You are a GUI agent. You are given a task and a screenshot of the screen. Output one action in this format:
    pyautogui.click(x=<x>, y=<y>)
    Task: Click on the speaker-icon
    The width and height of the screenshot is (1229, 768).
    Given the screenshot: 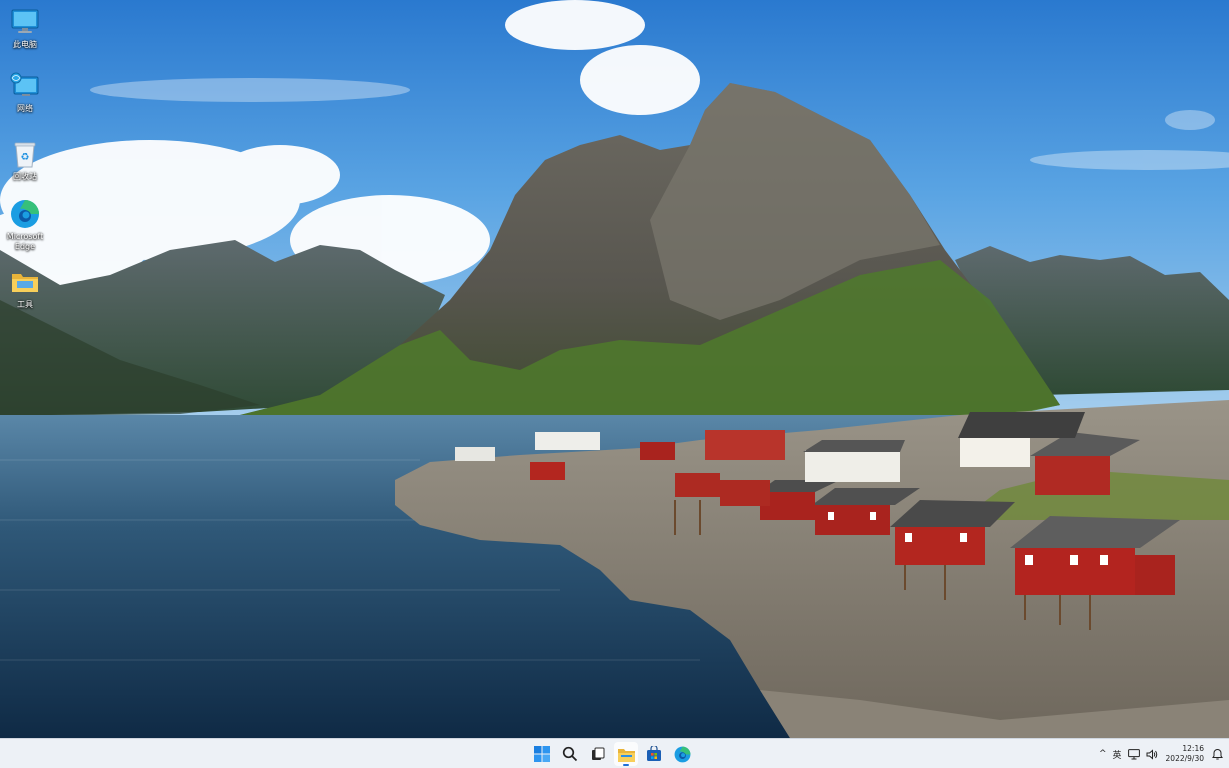 What is the action you would take?
    pyautogui.click(x=1151, y=754)
    